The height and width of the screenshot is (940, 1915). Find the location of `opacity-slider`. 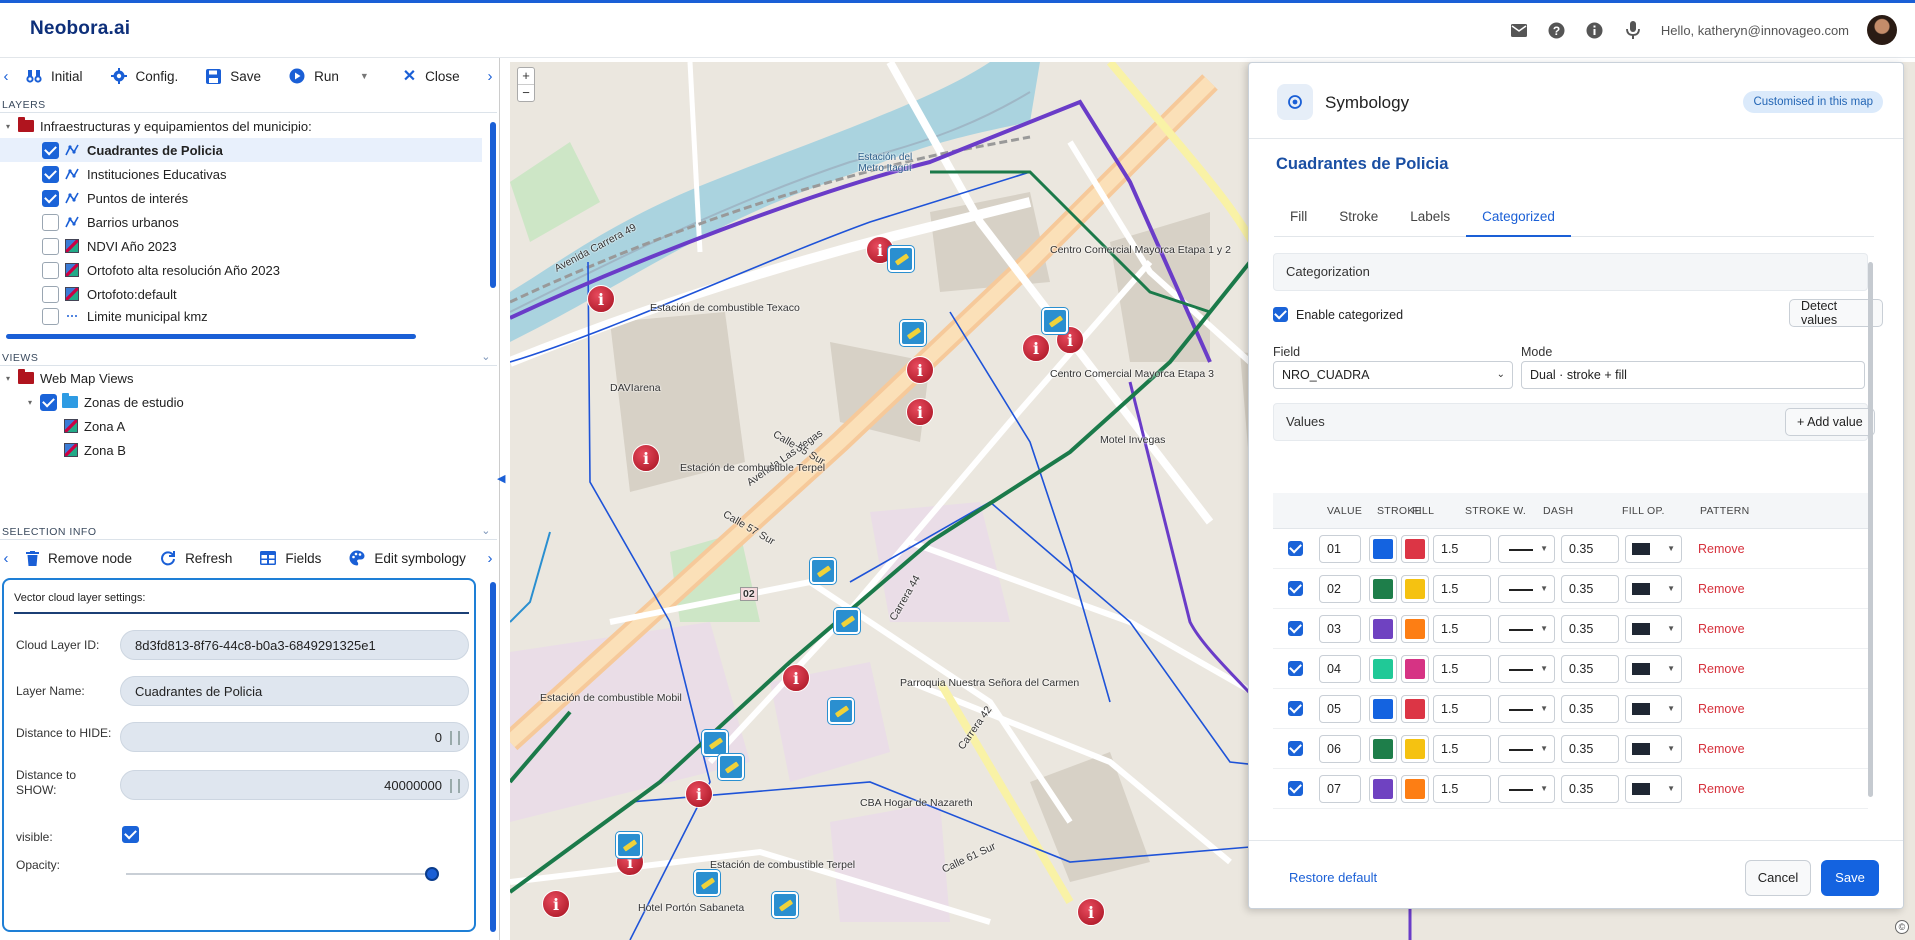

opacity-slider is located at coordinates (282, 874).